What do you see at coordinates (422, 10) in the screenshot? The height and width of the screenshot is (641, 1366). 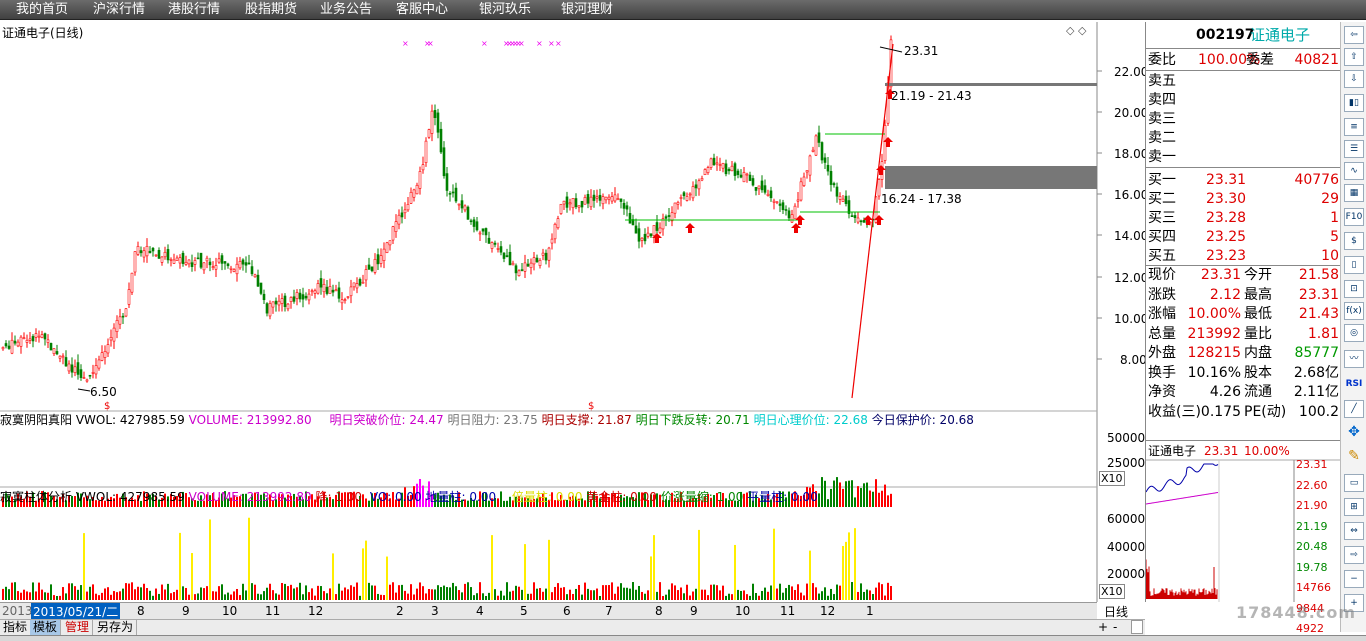 I see `menu-service: 客服中心` at bounding box center [422, 10].